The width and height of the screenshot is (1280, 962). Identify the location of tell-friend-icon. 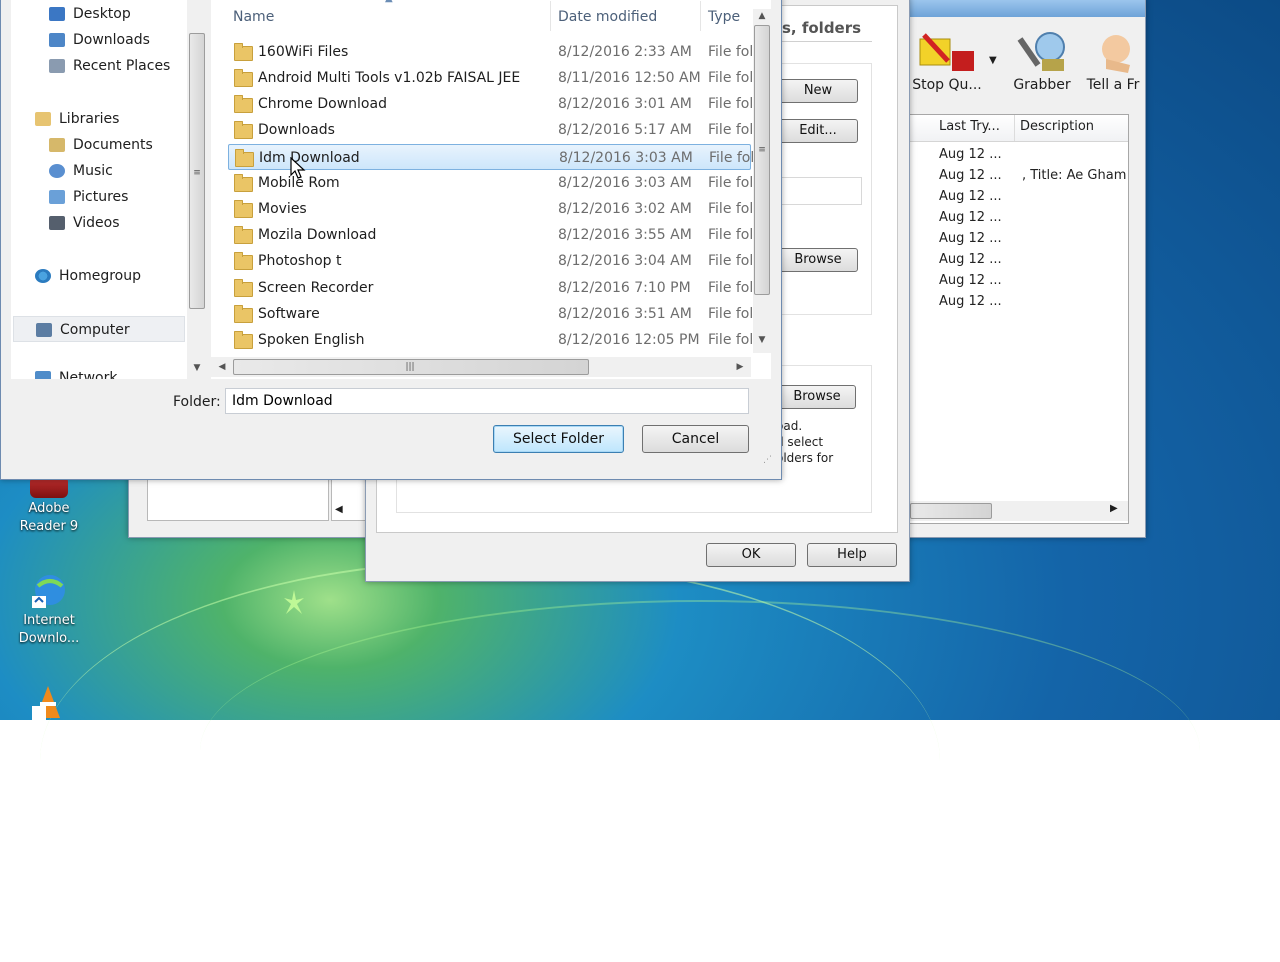
(1113, 51).